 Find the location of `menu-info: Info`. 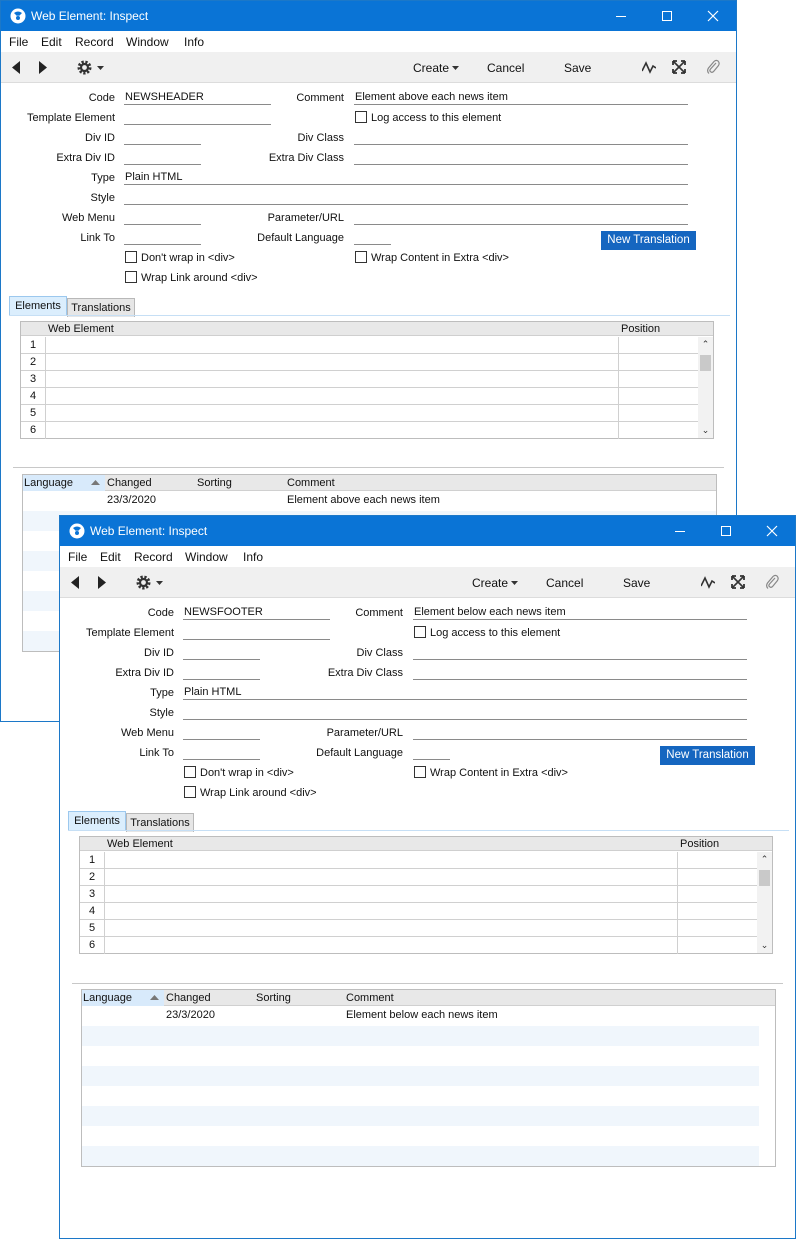

menu-info: Info is located at coordinates (253, 557).